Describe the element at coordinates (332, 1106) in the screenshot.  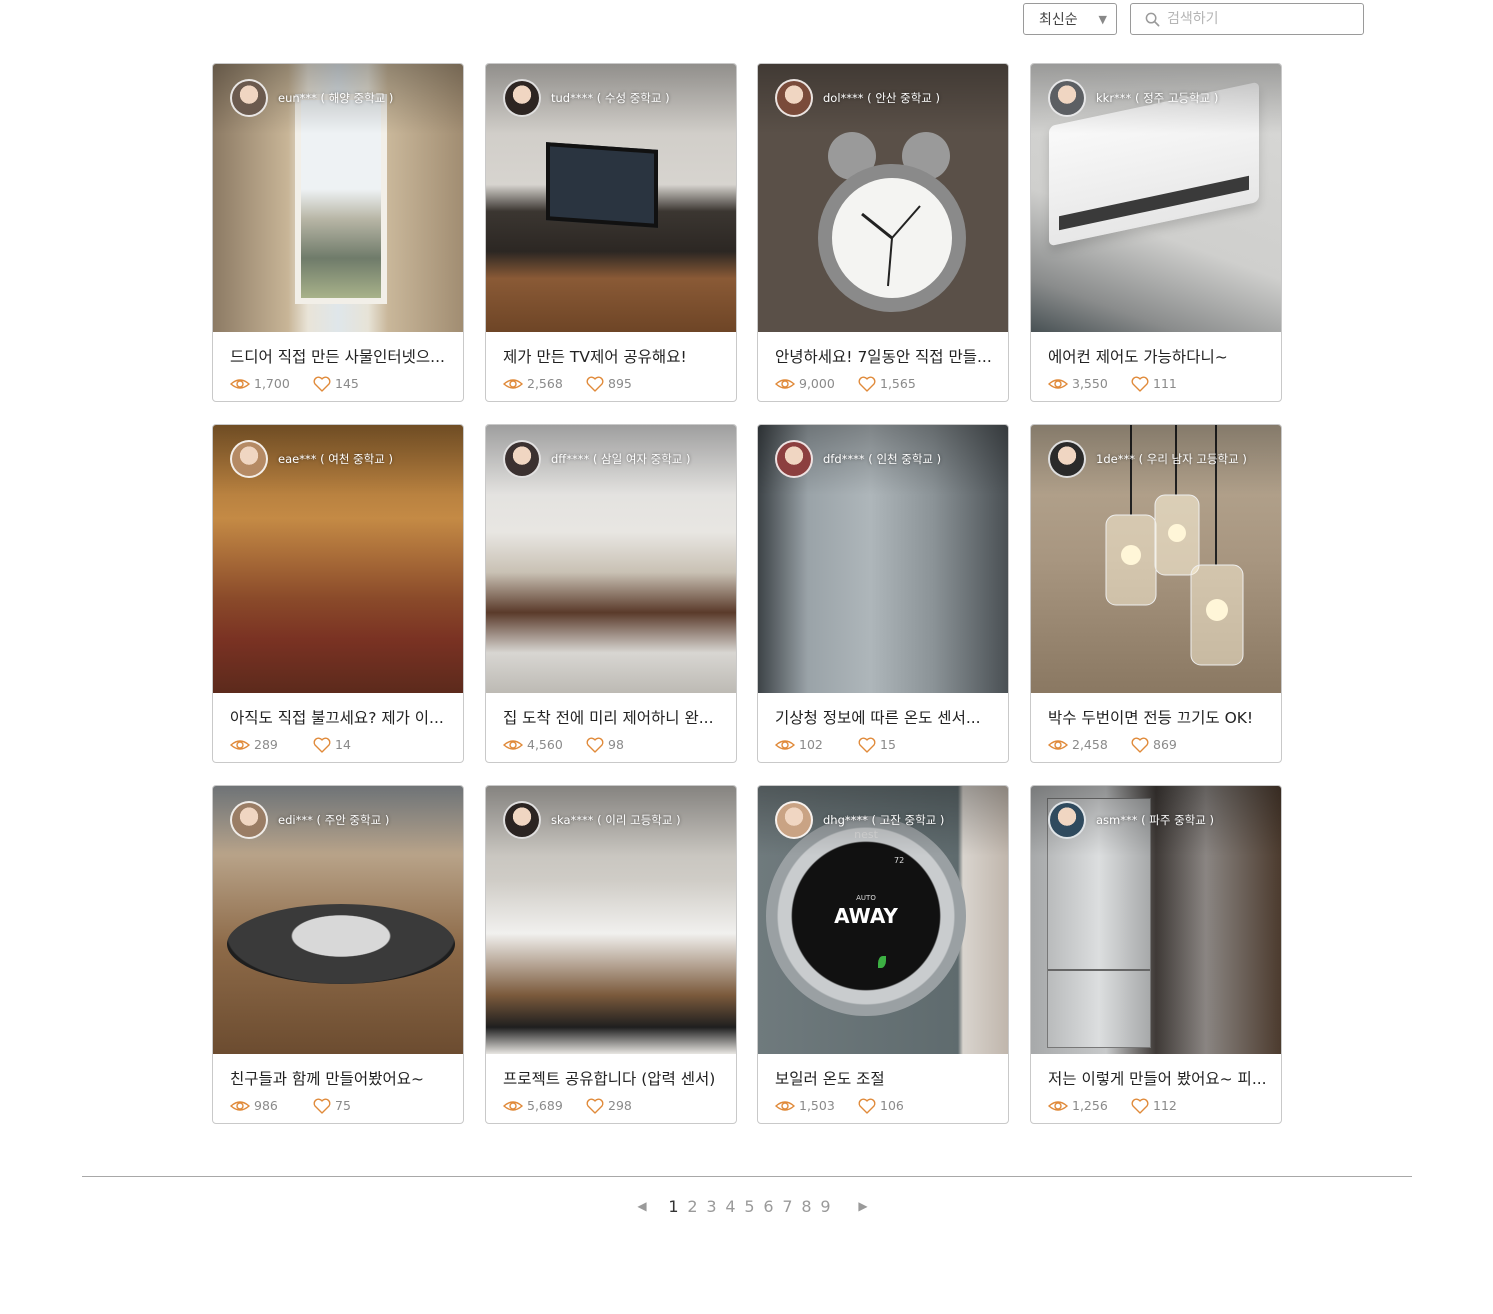
I see `like-count: 75` at that location.